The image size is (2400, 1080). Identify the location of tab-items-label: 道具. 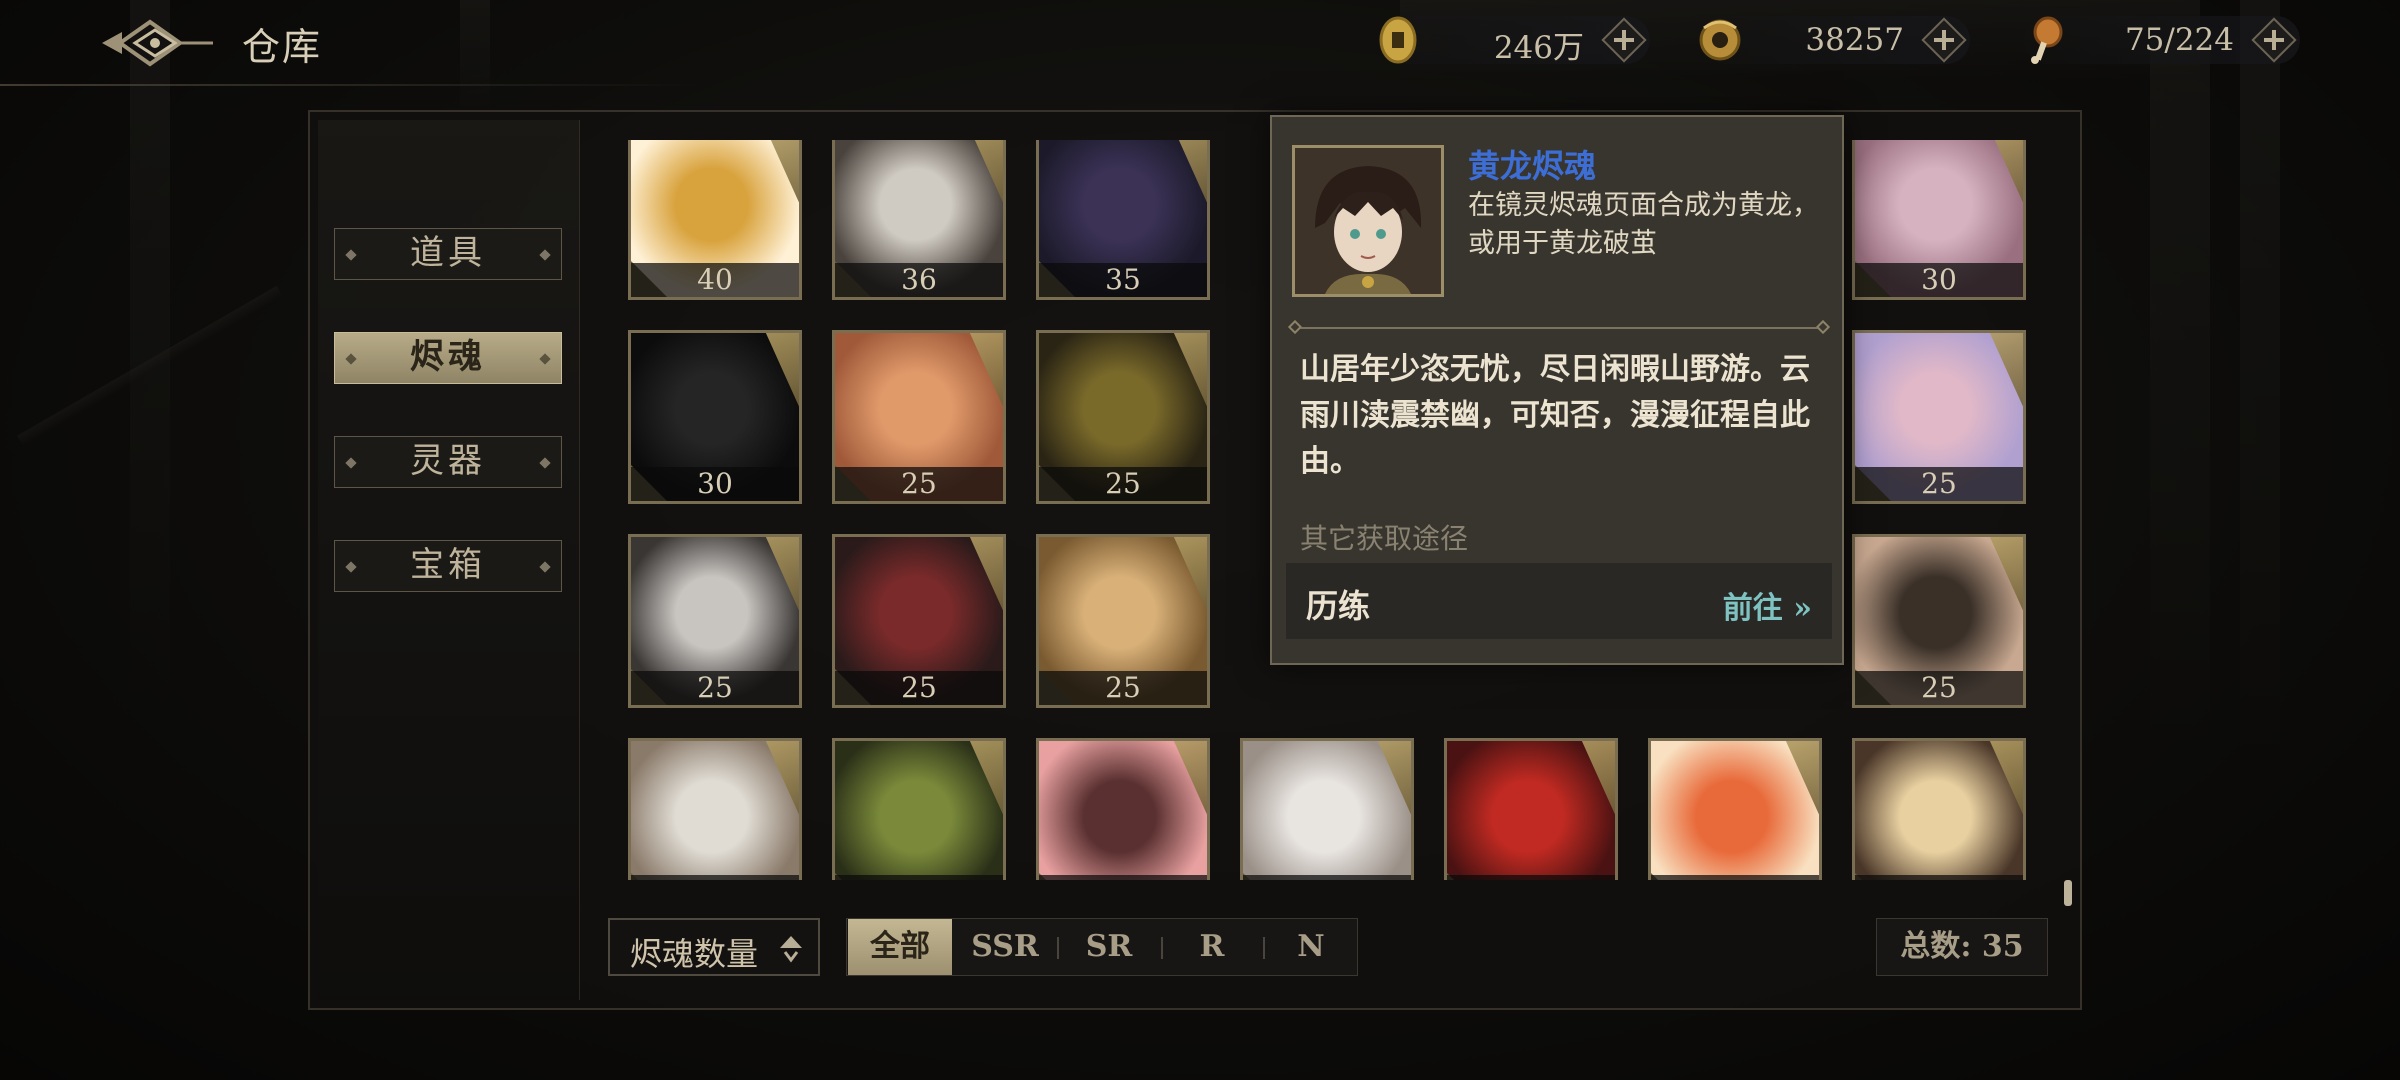
(448, 253).